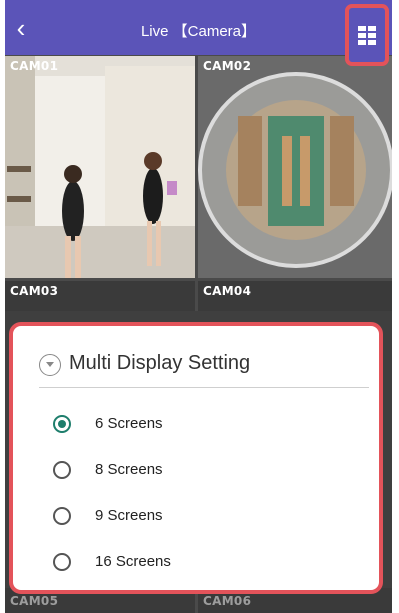  What do you see at coordinates (62, 424) in the screenshot?
I see `radio-selected-icon` at bounding box center [62, 424].